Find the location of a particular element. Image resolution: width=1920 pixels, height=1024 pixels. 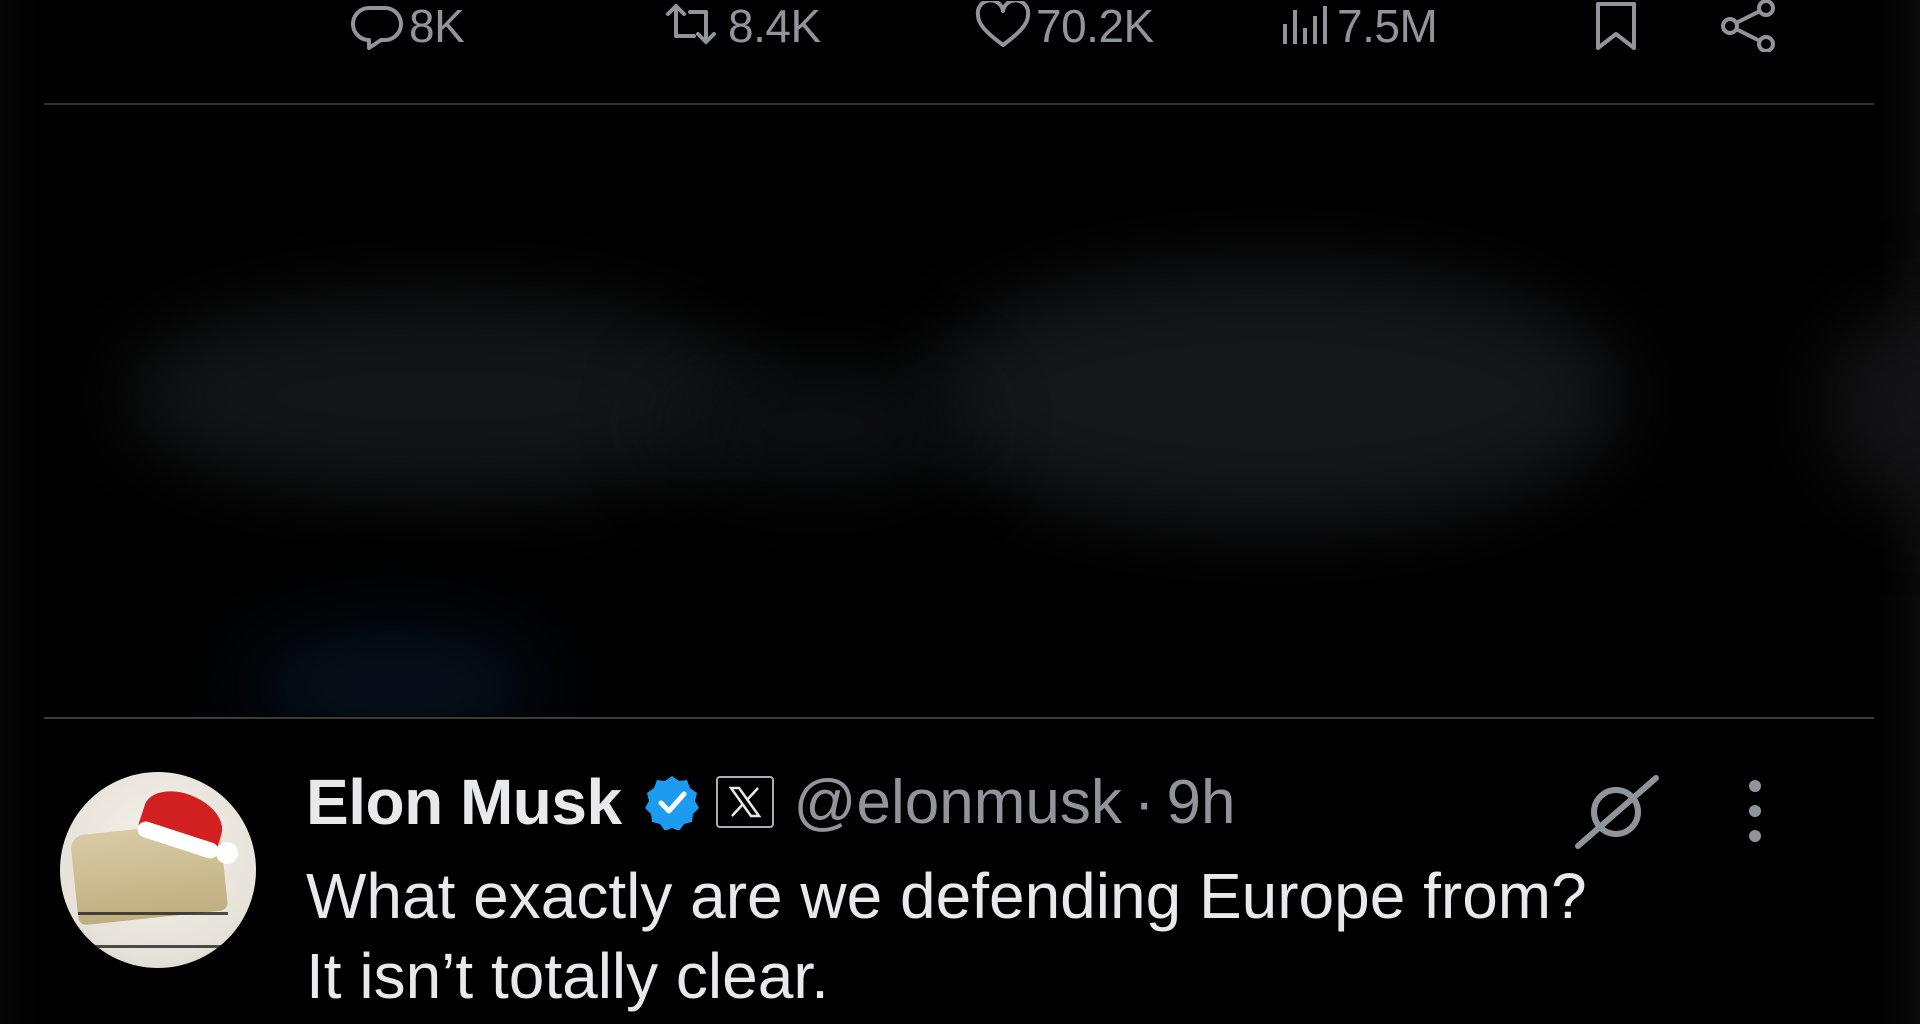

repost-button: 8.4K is located at coordinates (740, 26).